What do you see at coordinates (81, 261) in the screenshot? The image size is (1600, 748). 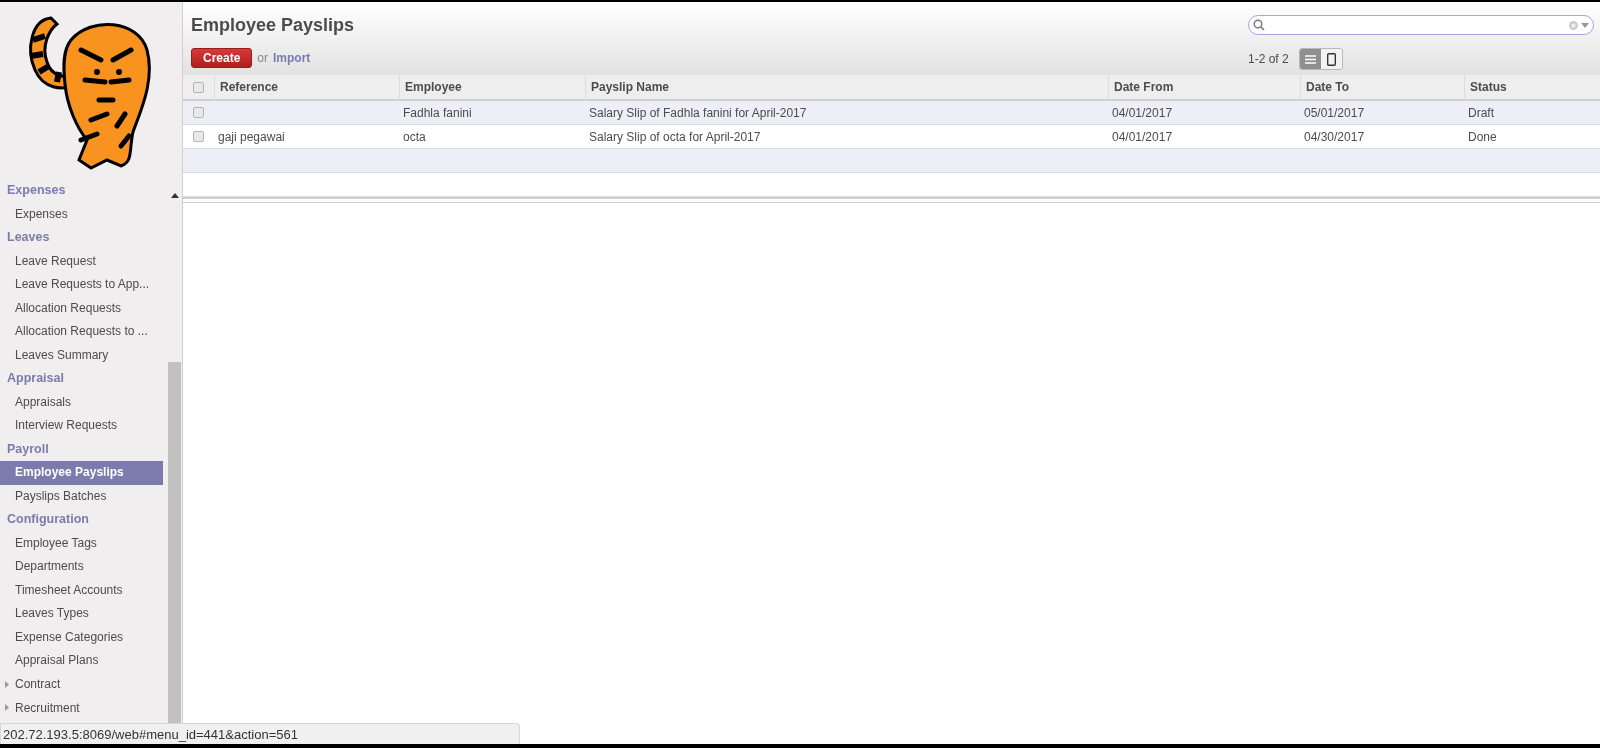 I see `menu-item: Leave Request` at bounding box center [81, 261].